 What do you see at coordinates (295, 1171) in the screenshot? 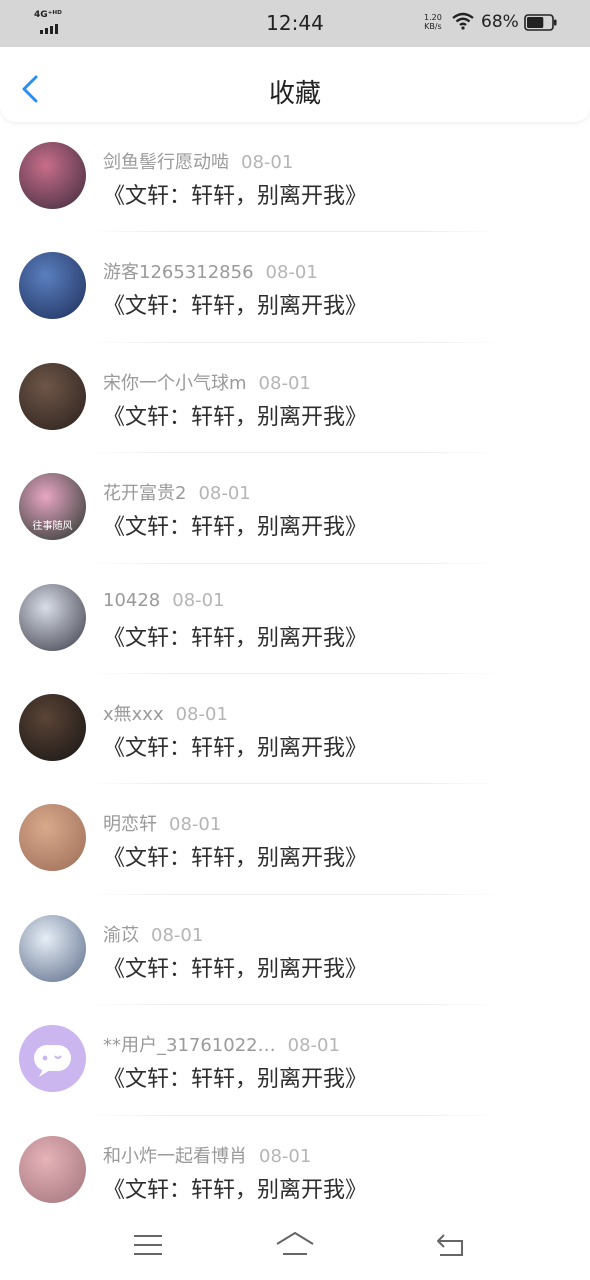
I see `list-item: 和小炸一起看博肖 08-01 《文轩：轩轩，别离开我》` at bounding box center [295, 1171].